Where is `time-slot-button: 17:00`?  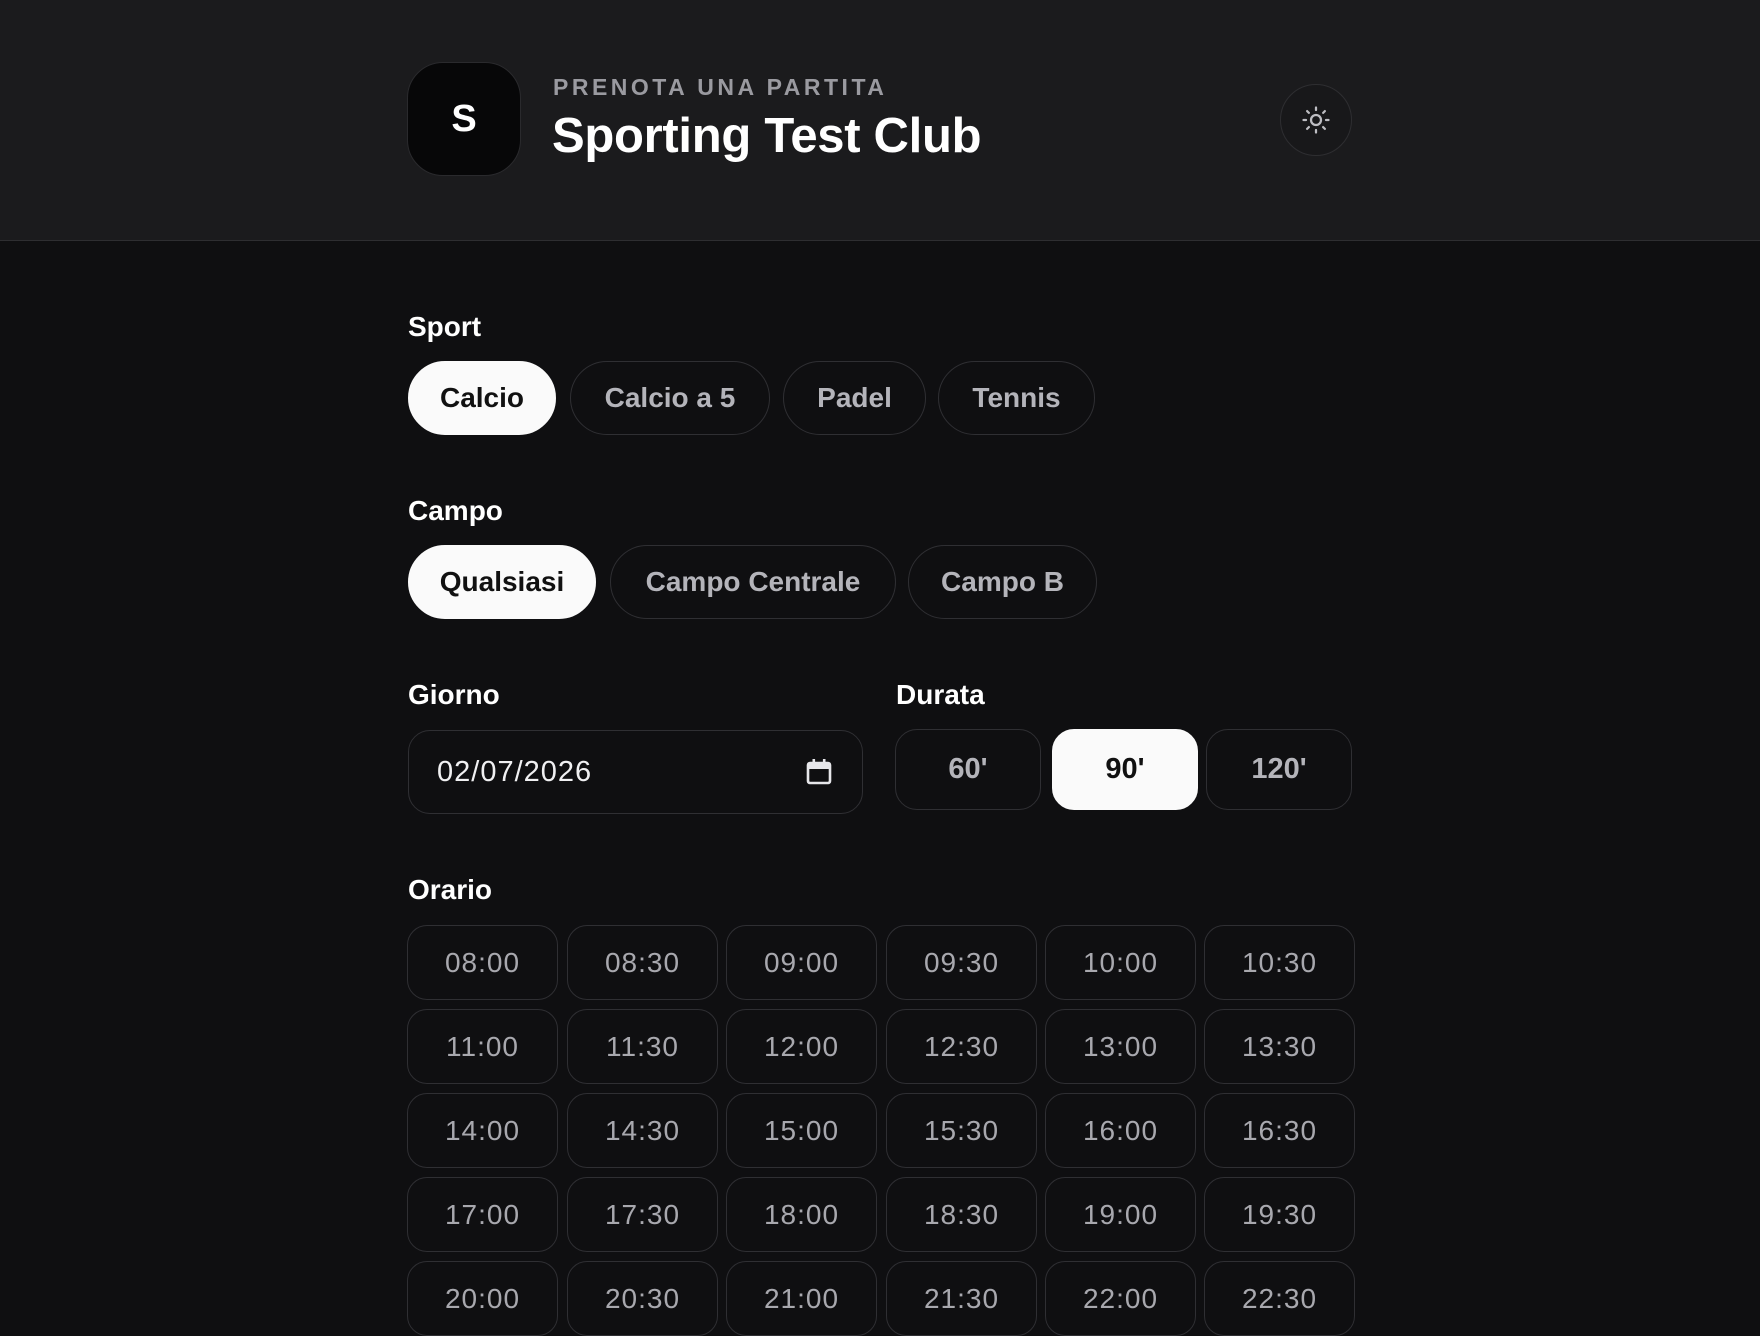 time-slot-button: 17:00 is located at coordinates (482, 1214).